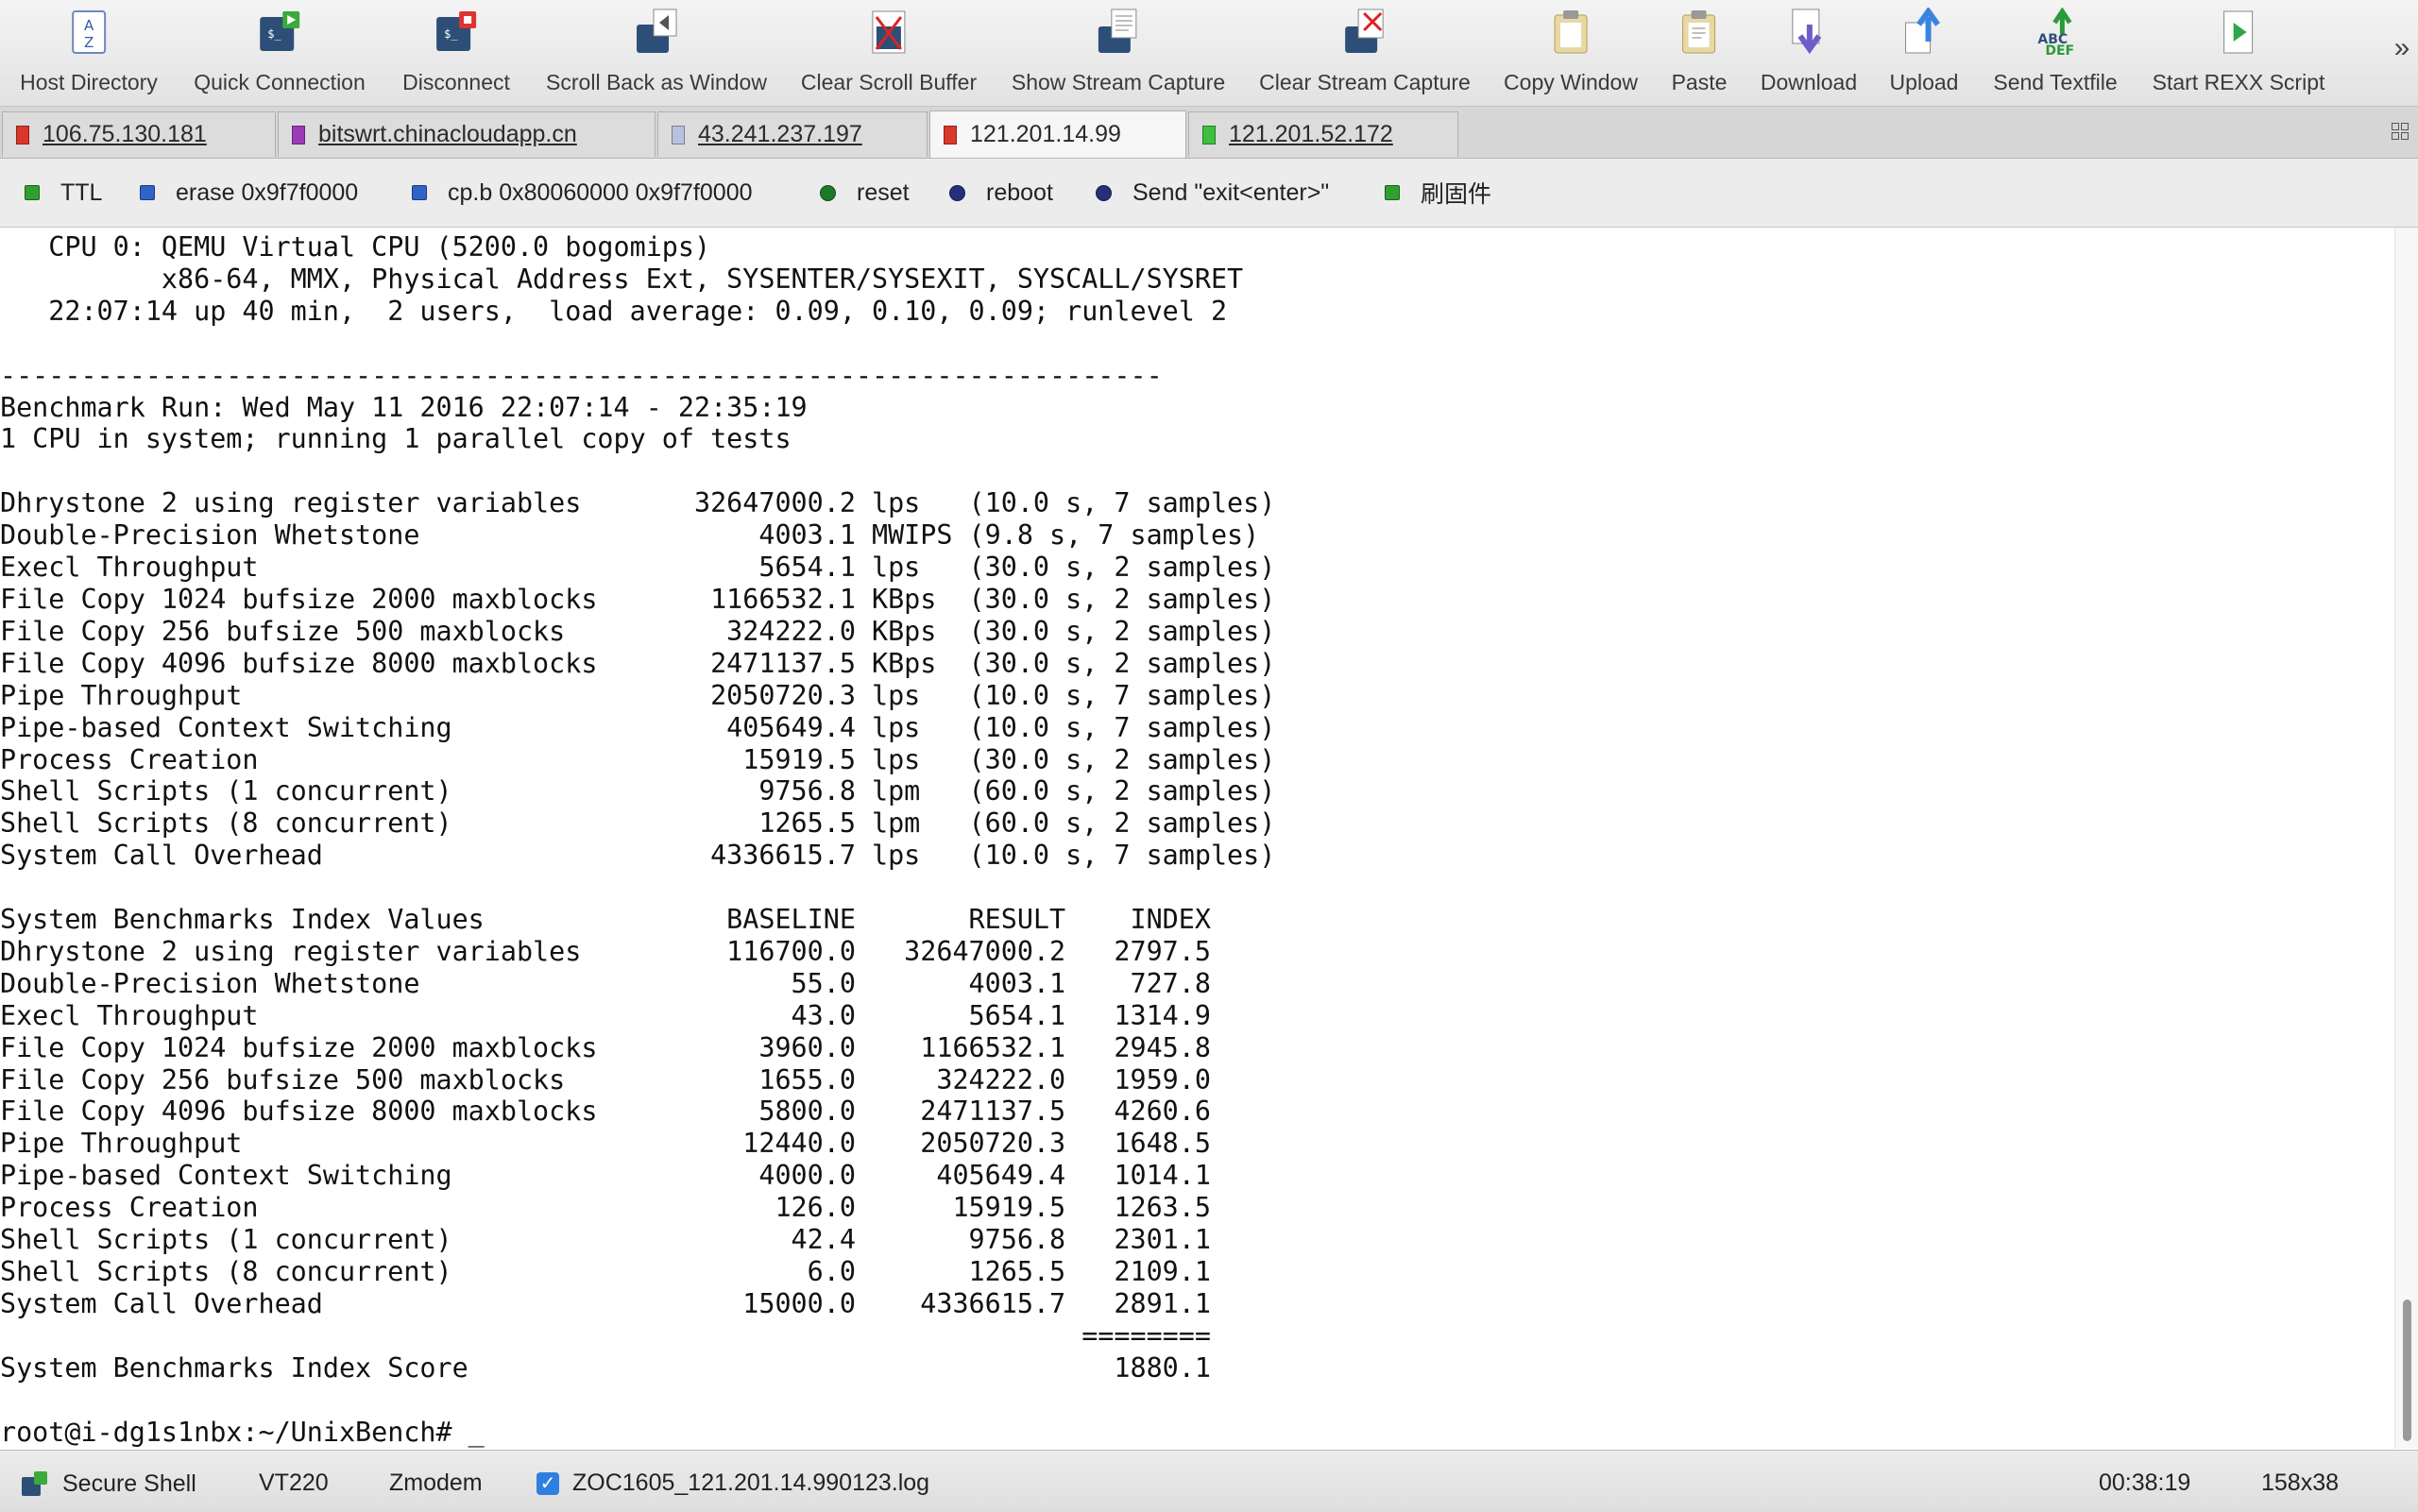 This screenshot has width=2418, height=1512. Describe the element at coordinates (89, 26) in the screenshot. I see `svg-text: A` at that location.